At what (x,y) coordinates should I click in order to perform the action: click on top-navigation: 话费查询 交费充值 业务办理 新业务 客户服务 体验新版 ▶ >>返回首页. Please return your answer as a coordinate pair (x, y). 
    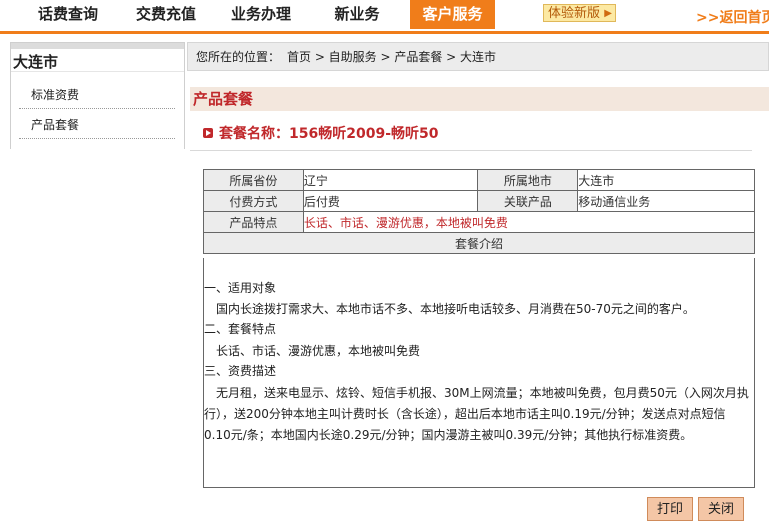
    Looking at the image, I should click on (384, 17).